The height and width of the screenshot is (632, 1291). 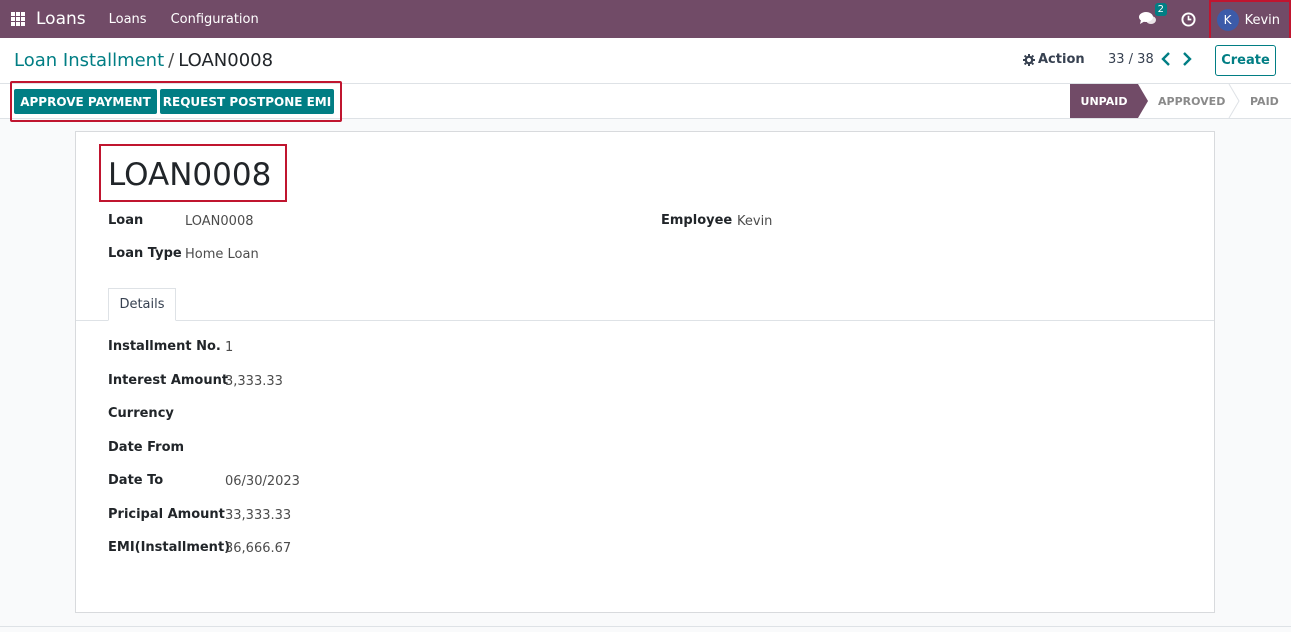 I want to click on user-name: Kevin, so click(x=1262, y=20).